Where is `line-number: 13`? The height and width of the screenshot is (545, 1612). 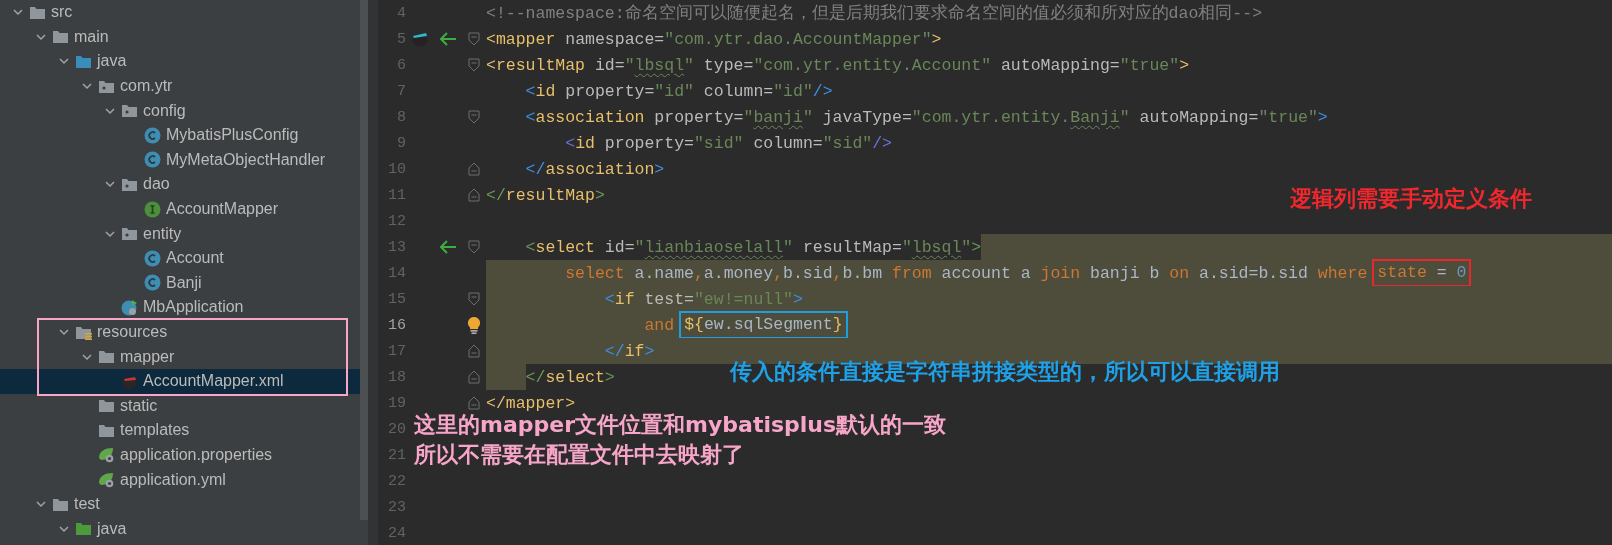 line-number: 13 is located at coordinates (396, 247).